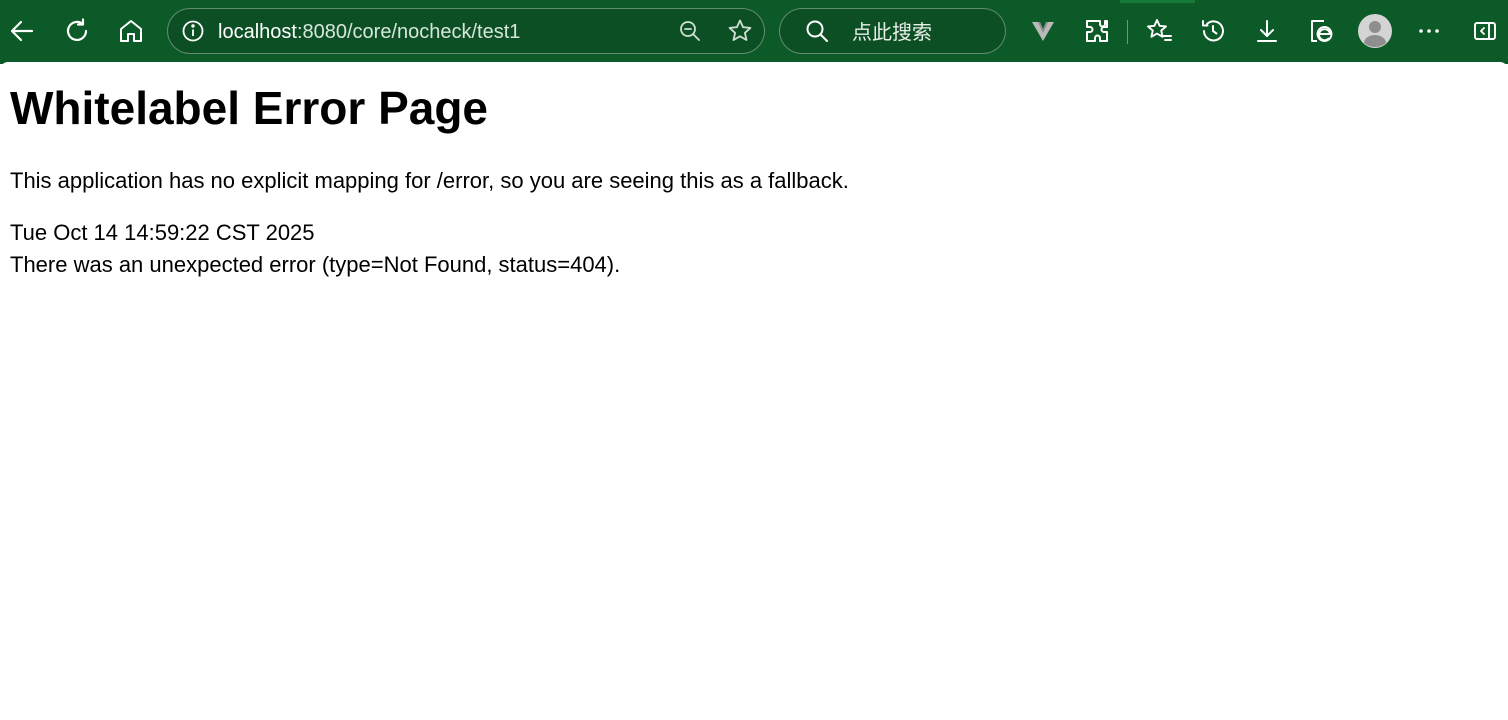 The image size is (1508, 720). What do you see at coordinates (1097, 31) in the screenshot?
I see `puzzle-icon` at bounding box center [1097, 31].